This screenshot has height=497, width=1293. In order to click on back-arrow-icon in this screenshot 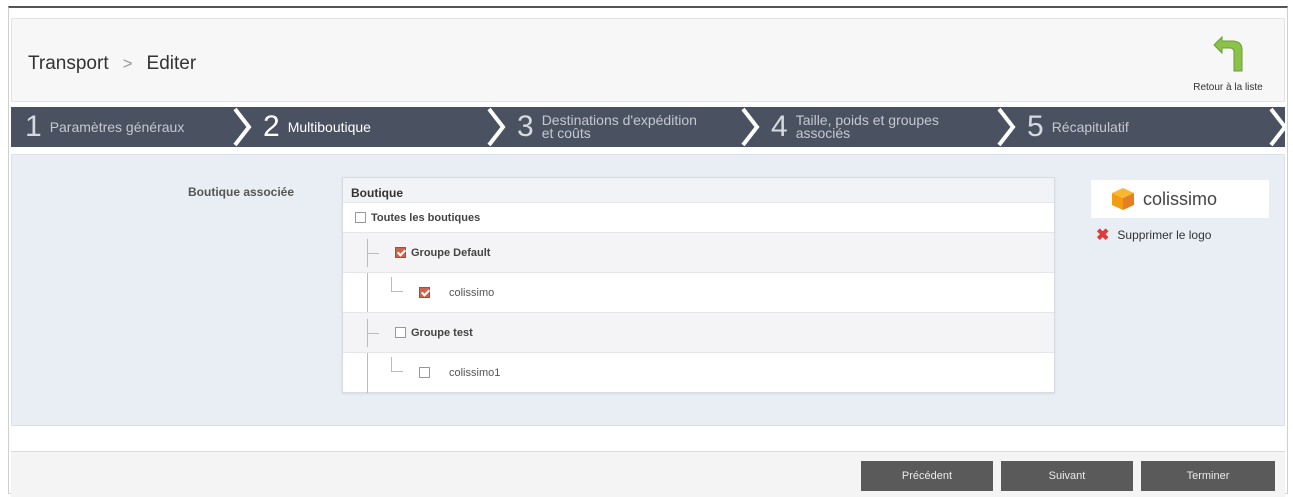, I will do `click(1228, 53)`.